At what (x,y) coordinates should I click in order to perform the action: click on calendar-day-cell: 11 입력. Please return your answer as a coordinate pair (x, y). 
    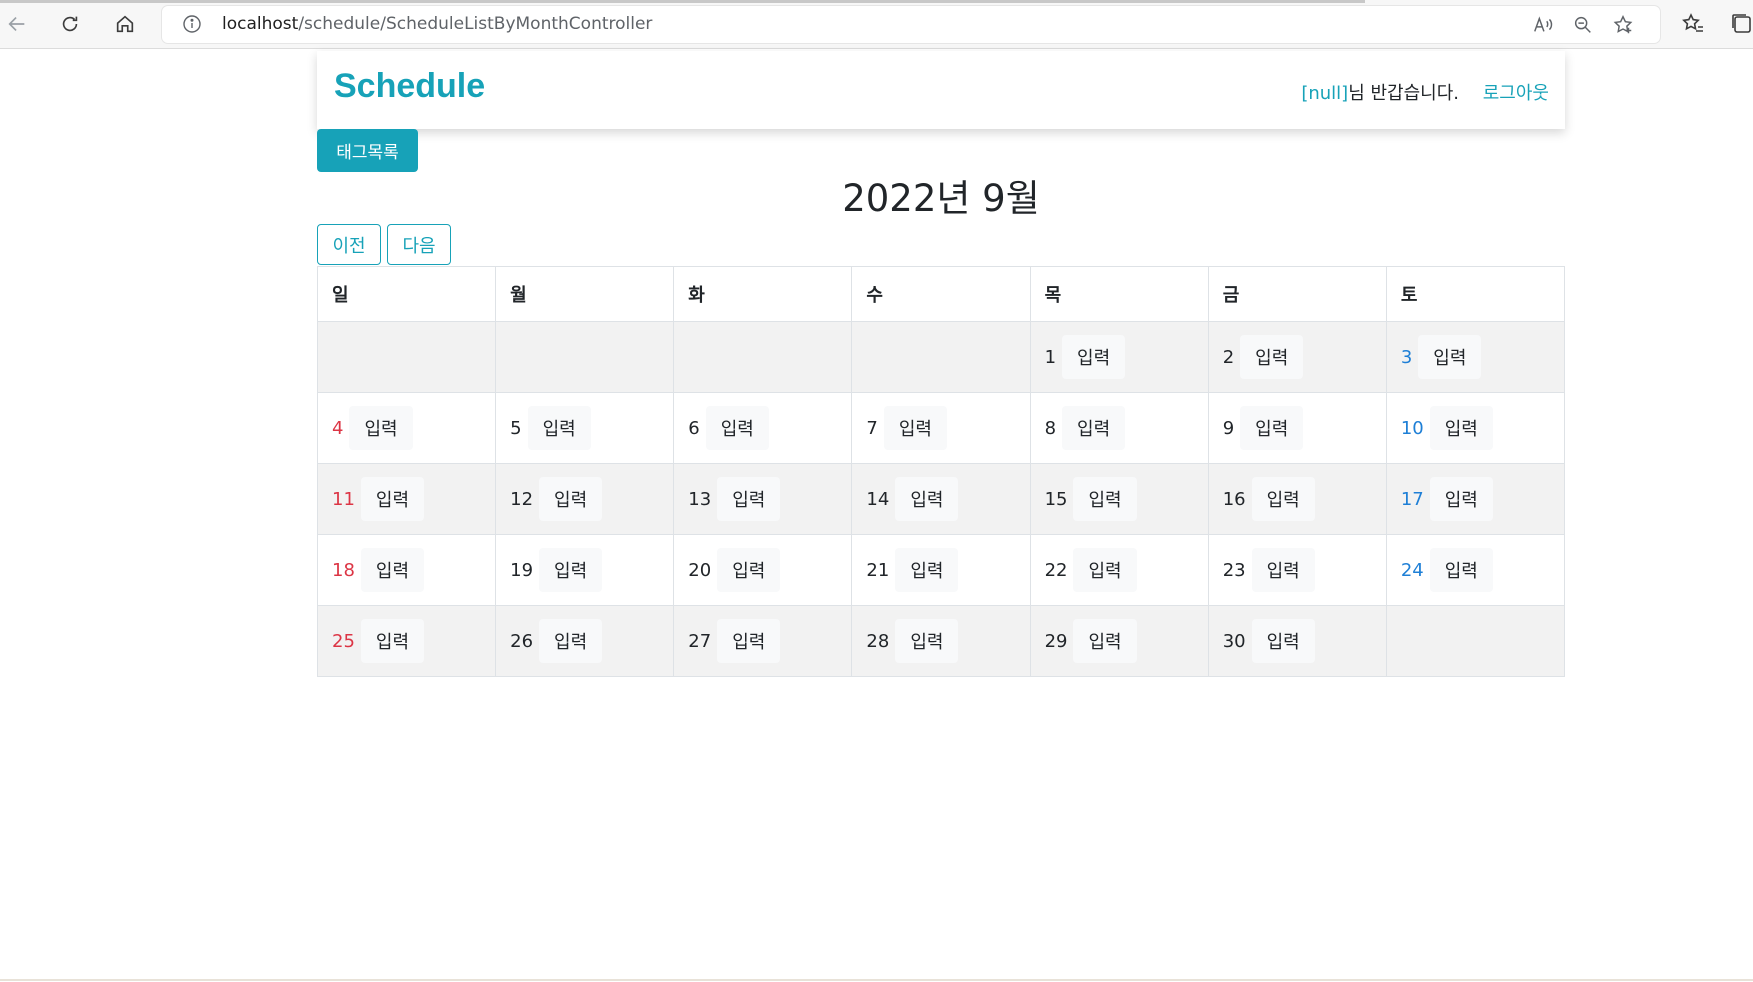
    Looking at the image, I should click on (406, 499).